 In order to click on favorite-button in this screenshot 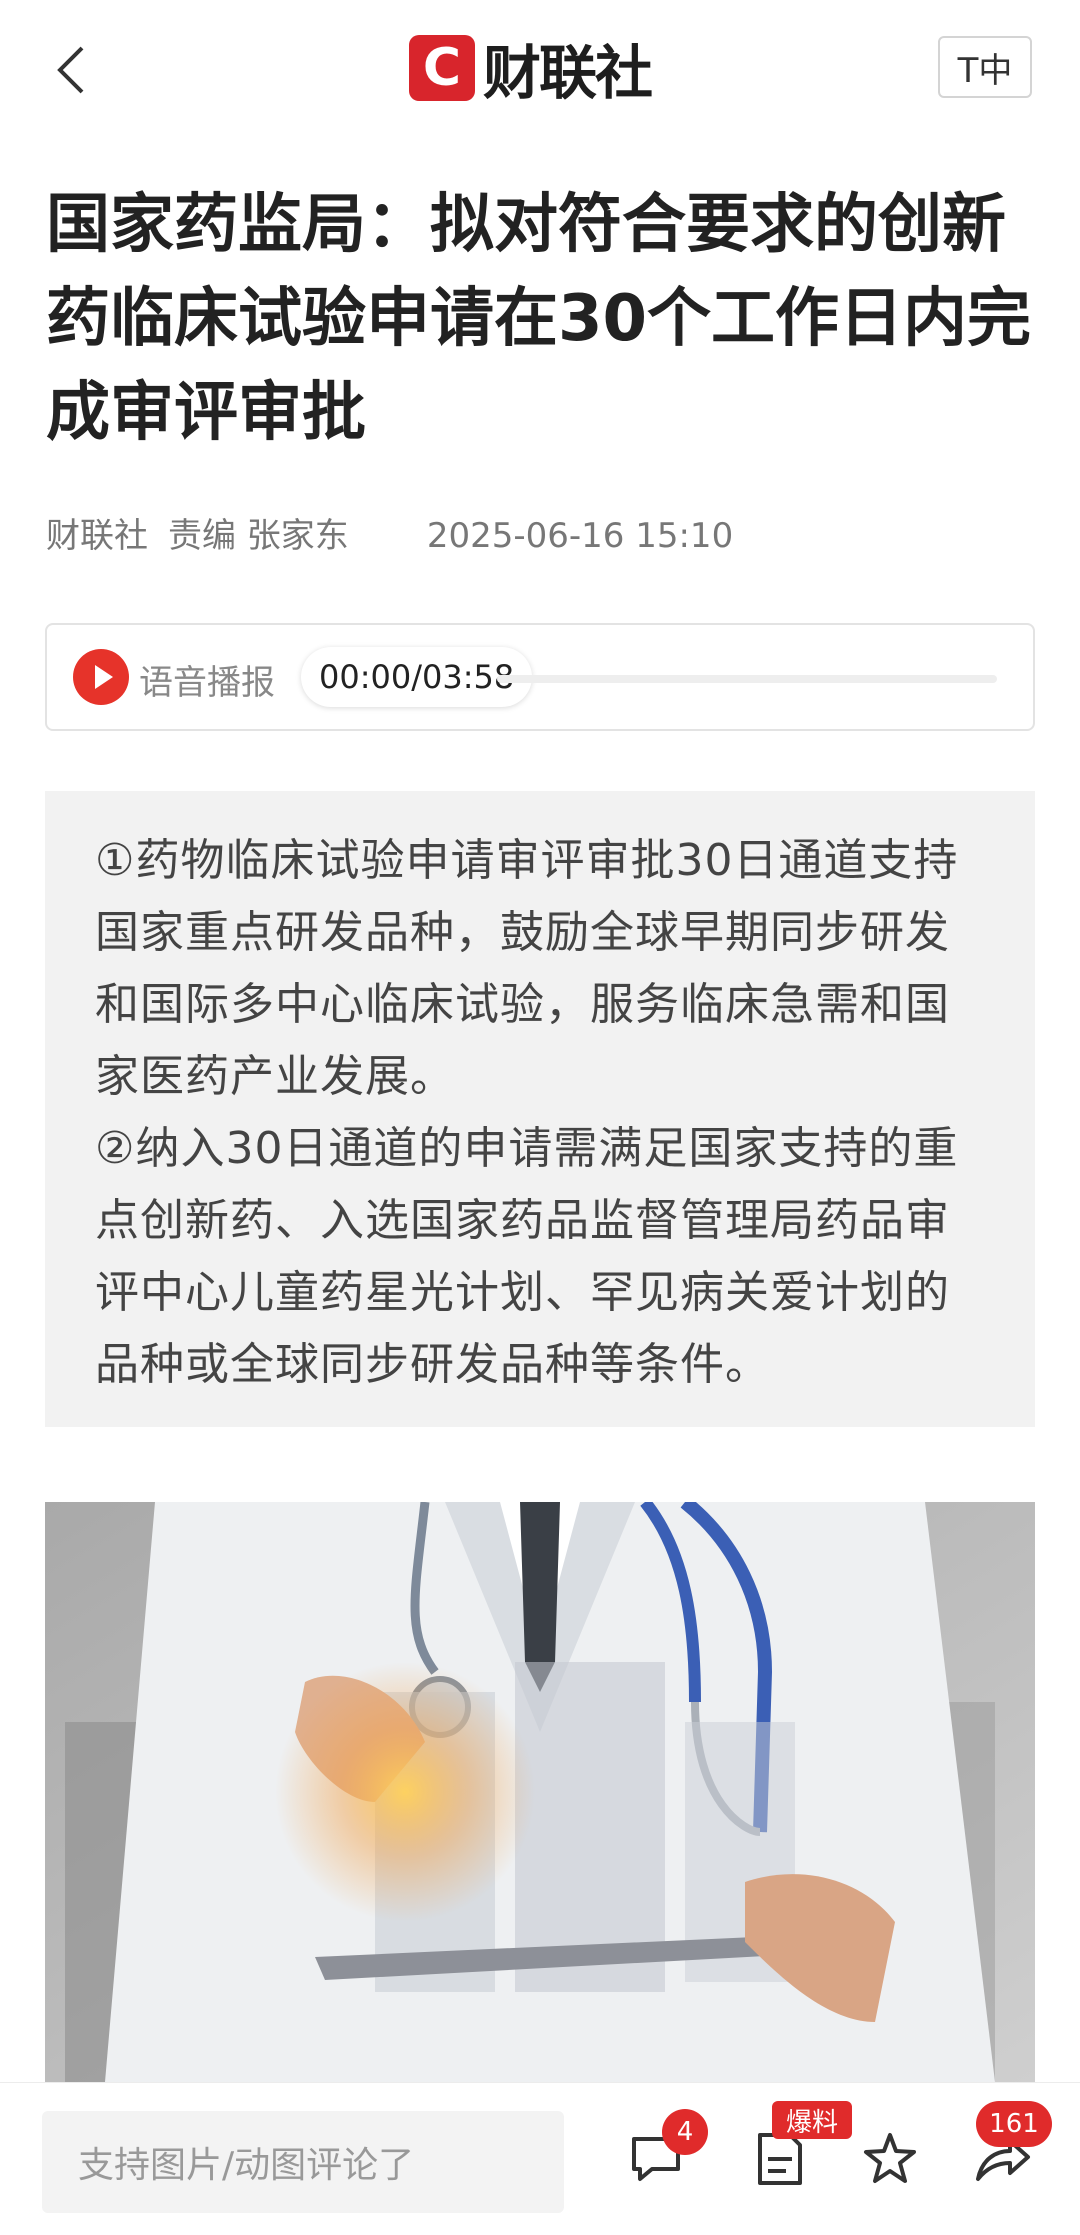, I will do `click(890, 2159)`.